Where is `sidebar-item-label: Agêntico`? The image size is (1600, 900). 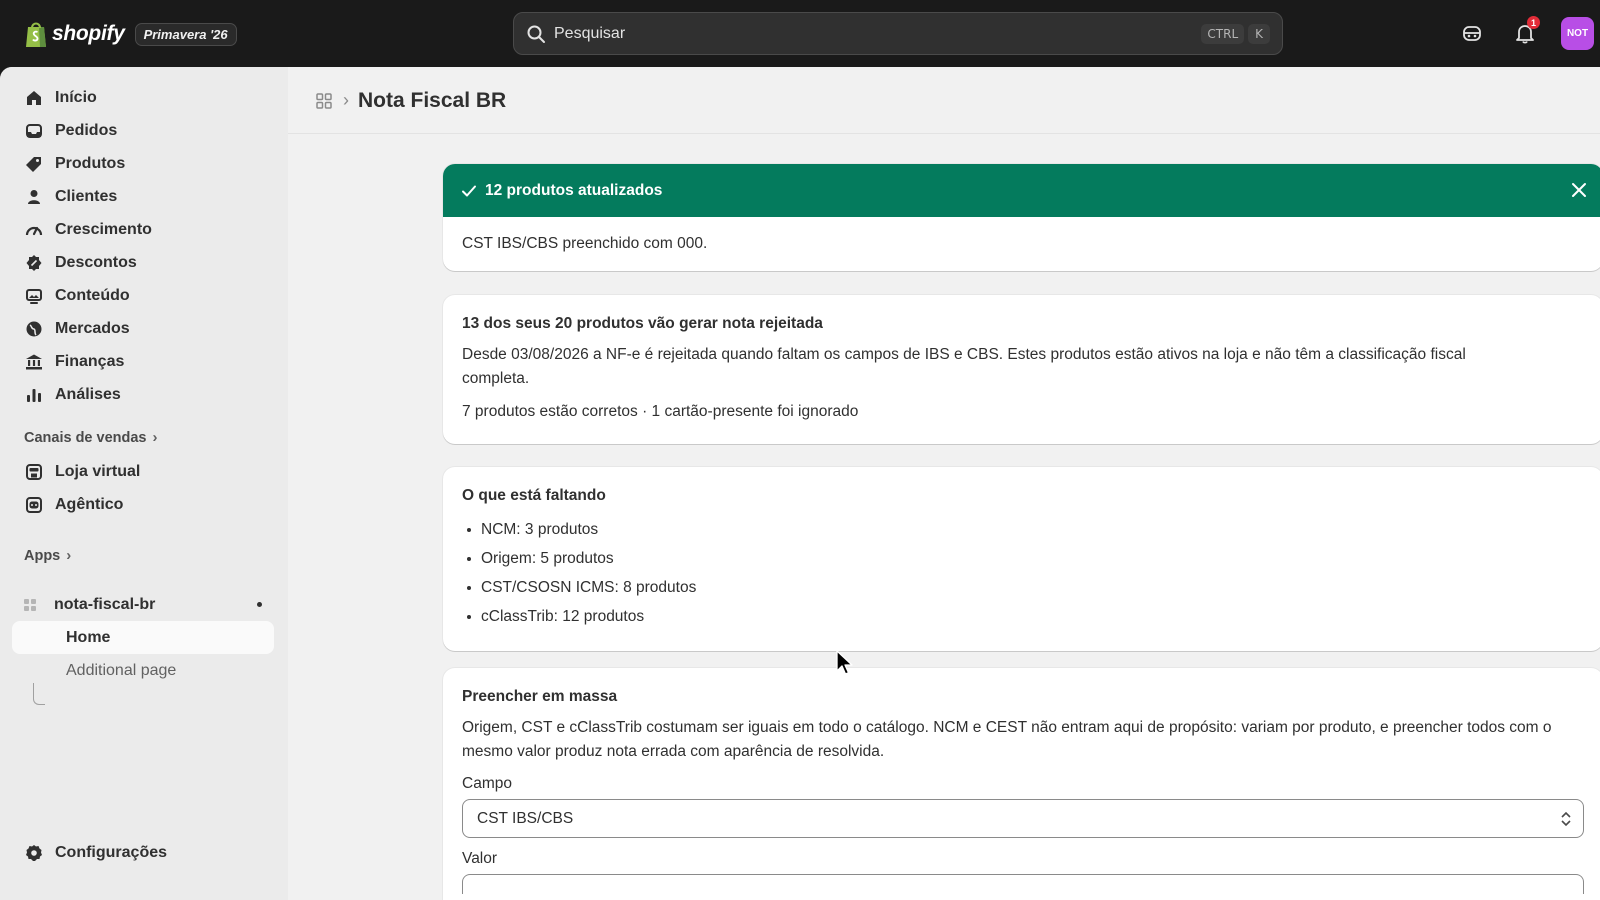
sidebar-item-label: Agêntico is located at coordinates (89, 504).